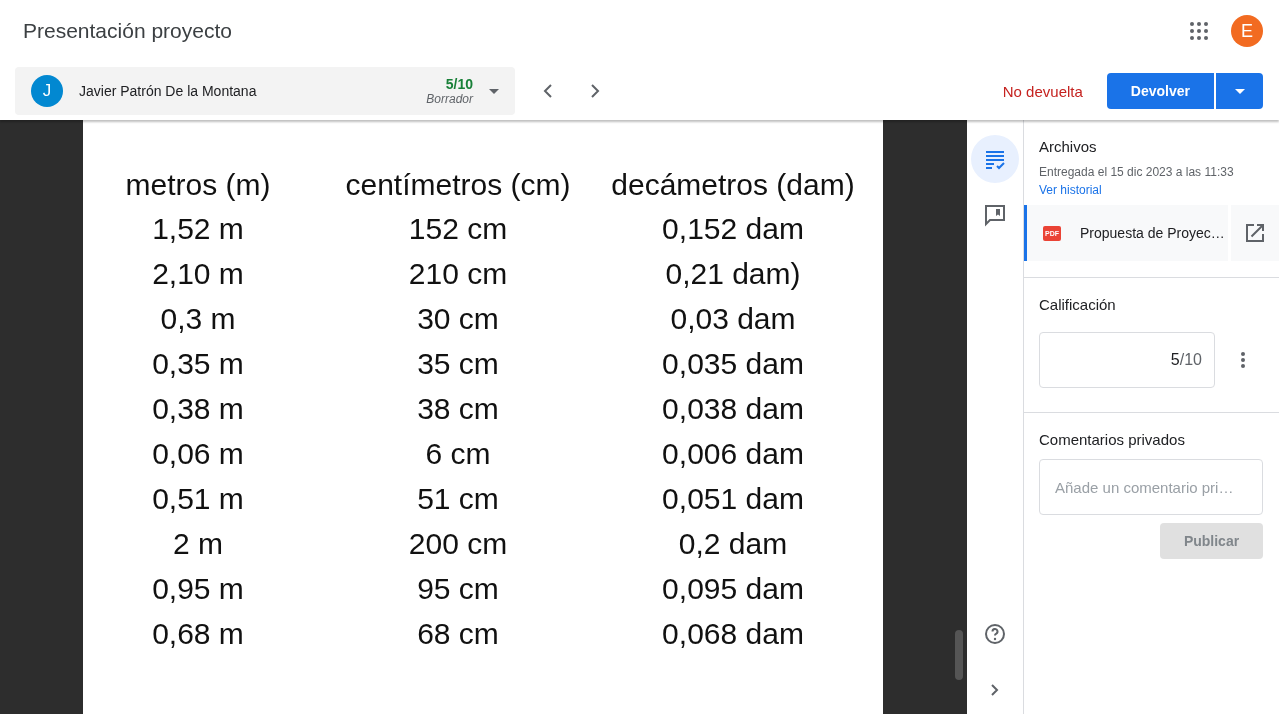  I want to click on return-button: Devolver, so click(1160, 91).